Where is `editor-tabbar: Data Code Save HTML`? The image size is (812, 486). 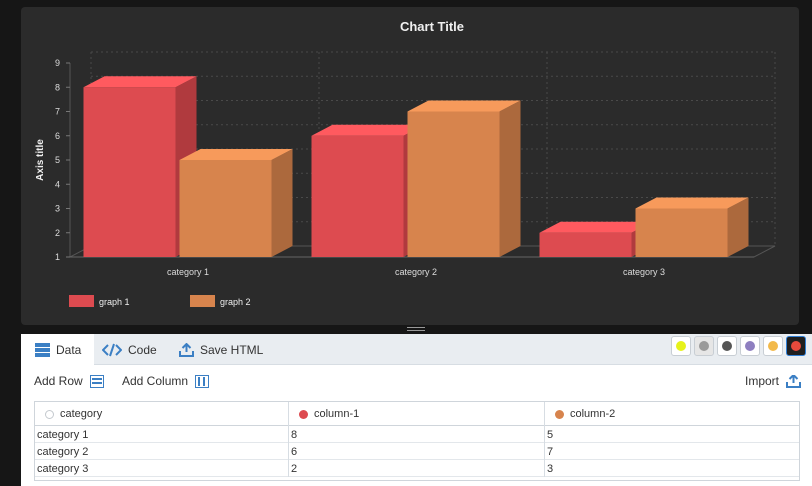
editor-tabbar: Data Code Save HTML is located at coordinates (416, 349).